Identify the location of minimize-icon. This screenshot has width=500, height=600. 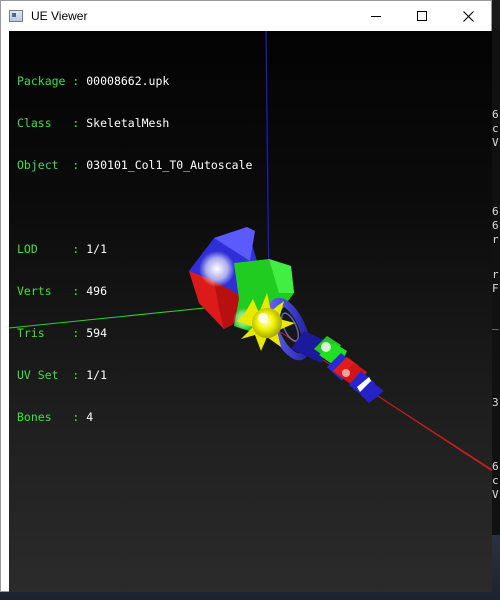
(376, 16).